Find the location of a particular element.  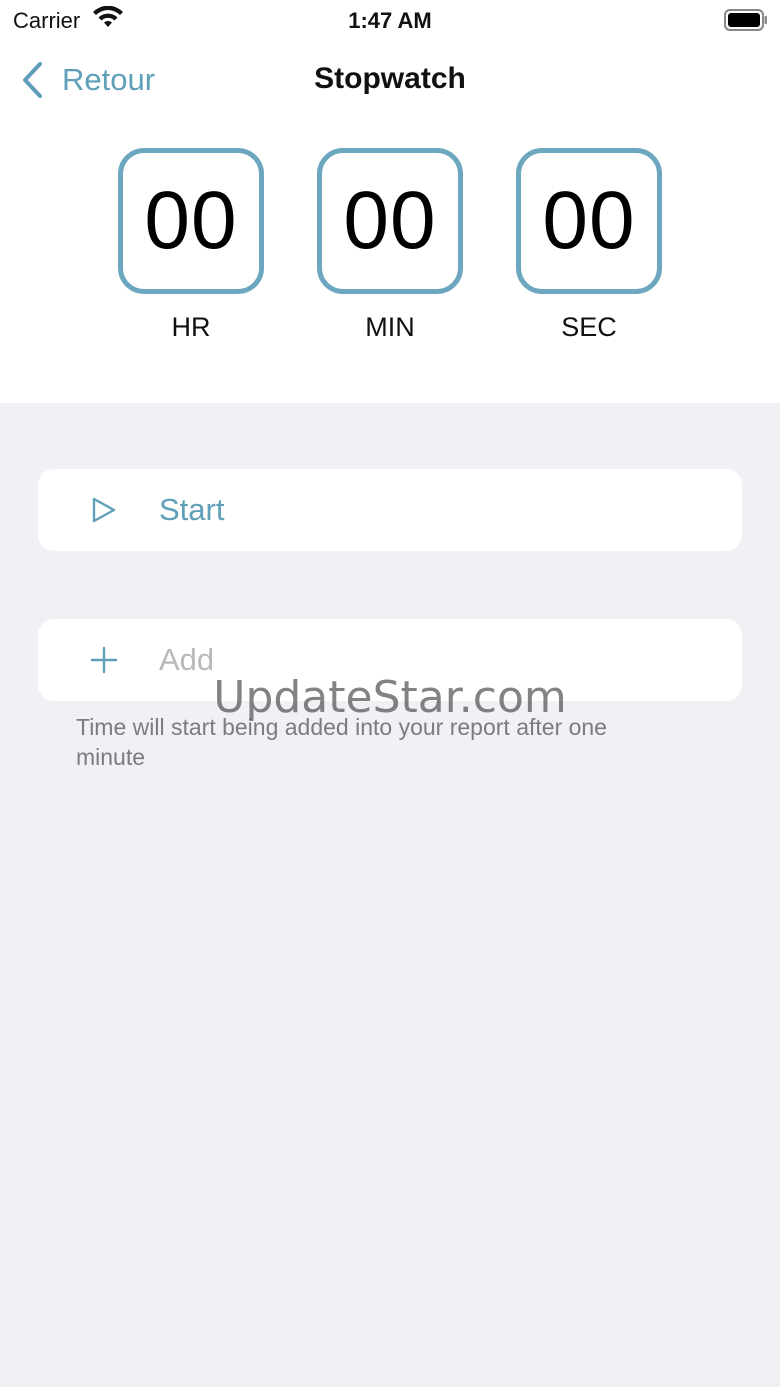

start-button: Start is located at coordinates (390, 510).